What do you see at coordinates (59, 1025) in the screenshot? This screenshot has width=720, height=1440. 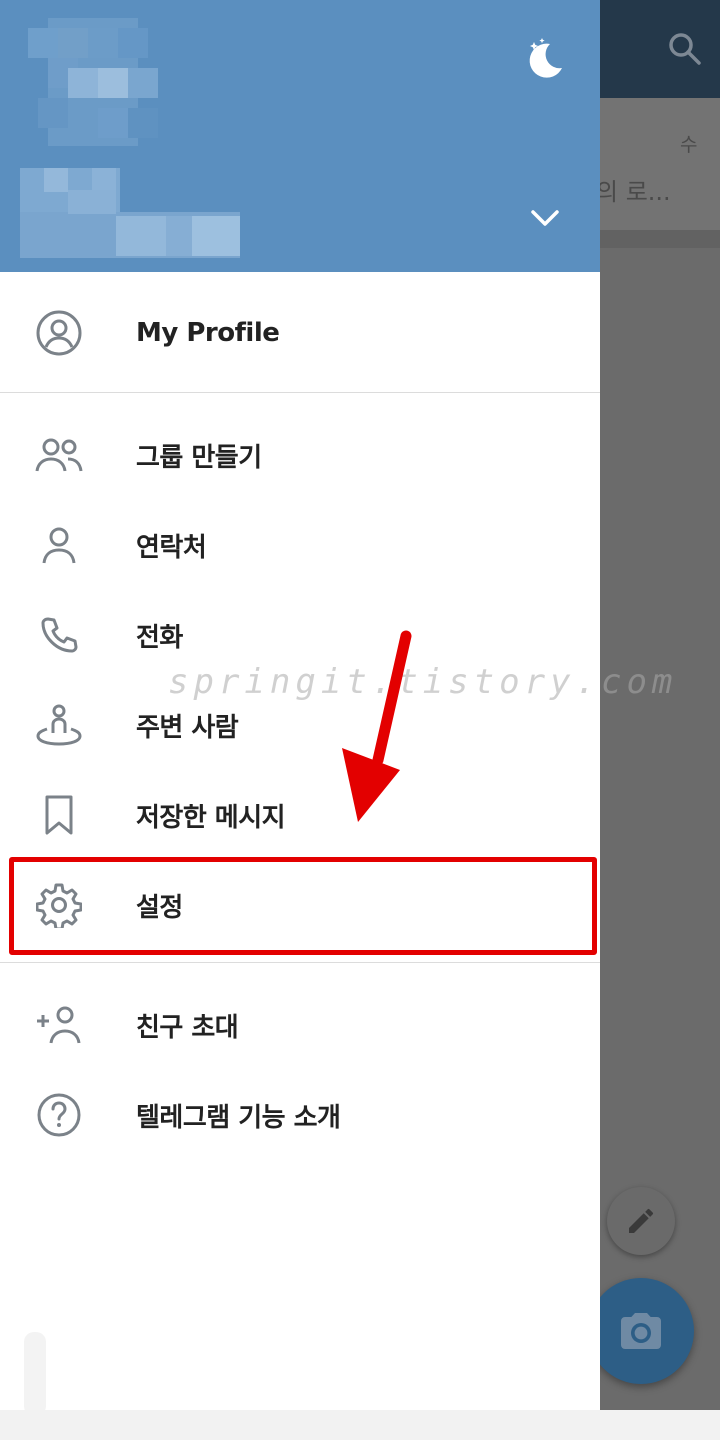 I see `add-user-icon` at bounding box center [59, 1025].